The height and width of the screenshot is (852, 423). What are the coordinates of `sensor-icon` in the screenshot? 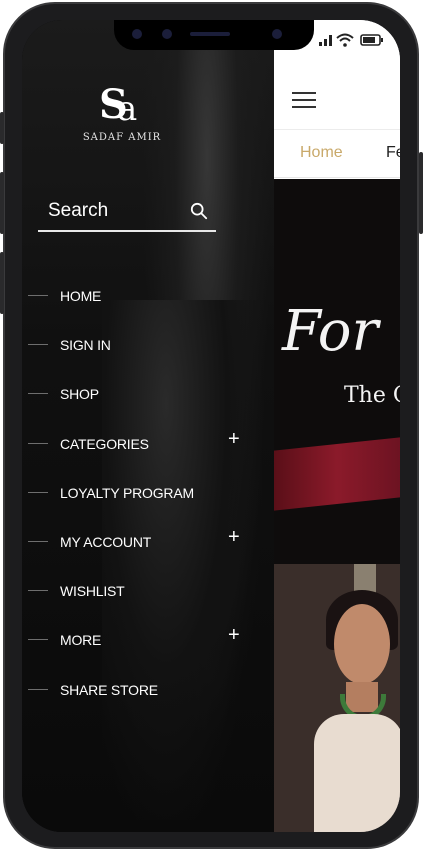 It's located at (167, 34).